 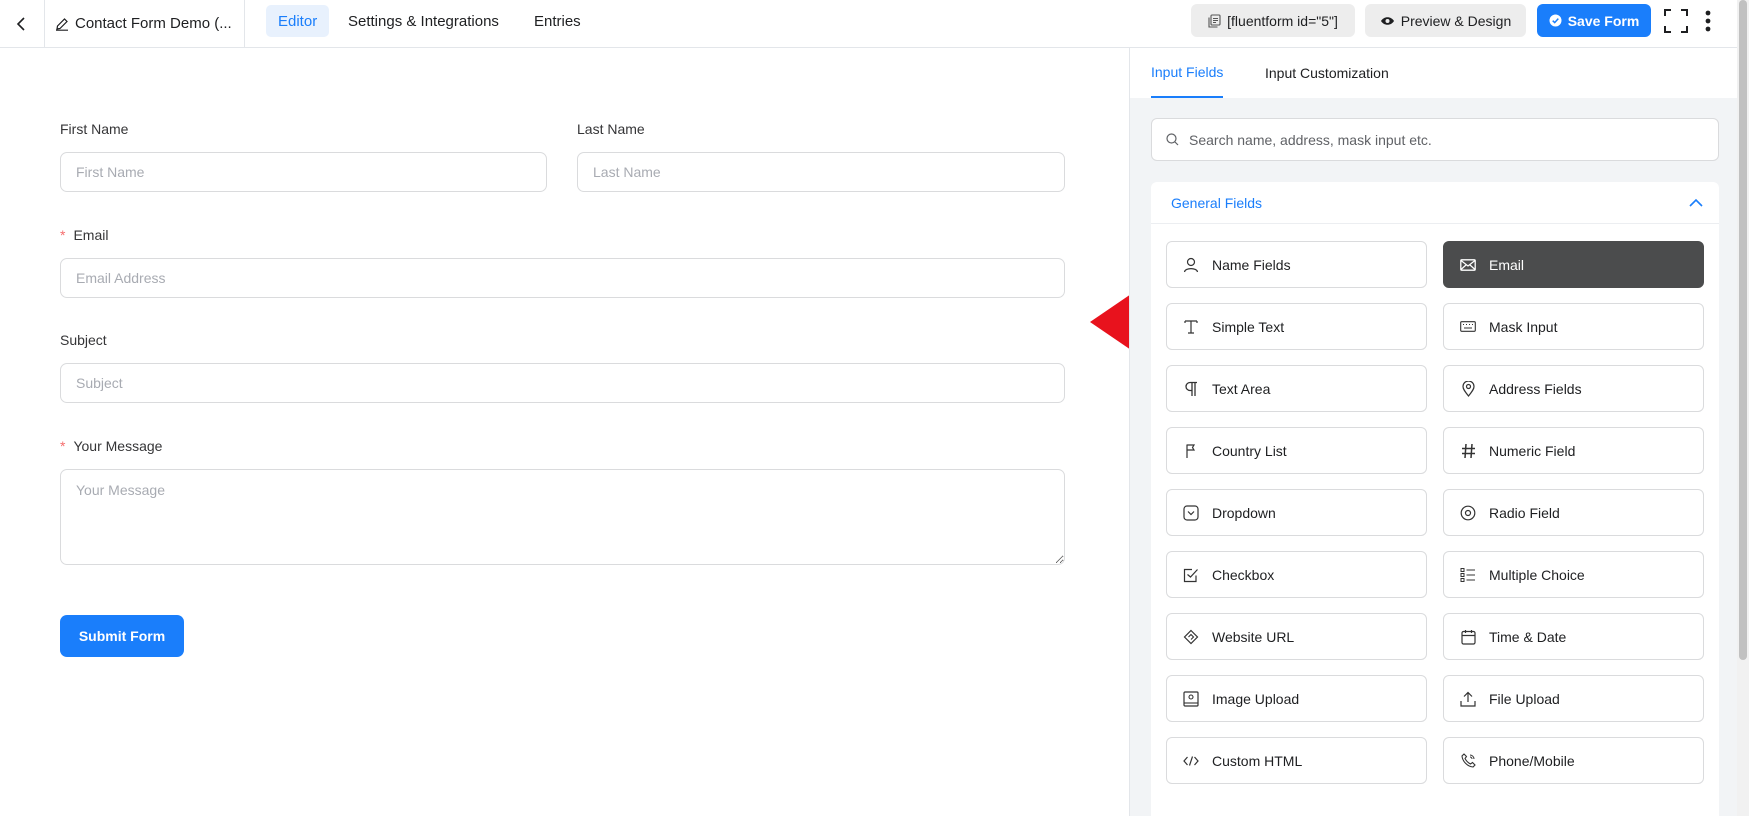 What do you see at coordinates (1191, 575) in the screenshot?
I see `checkbox-icon` at bounding box center [1191, 575].